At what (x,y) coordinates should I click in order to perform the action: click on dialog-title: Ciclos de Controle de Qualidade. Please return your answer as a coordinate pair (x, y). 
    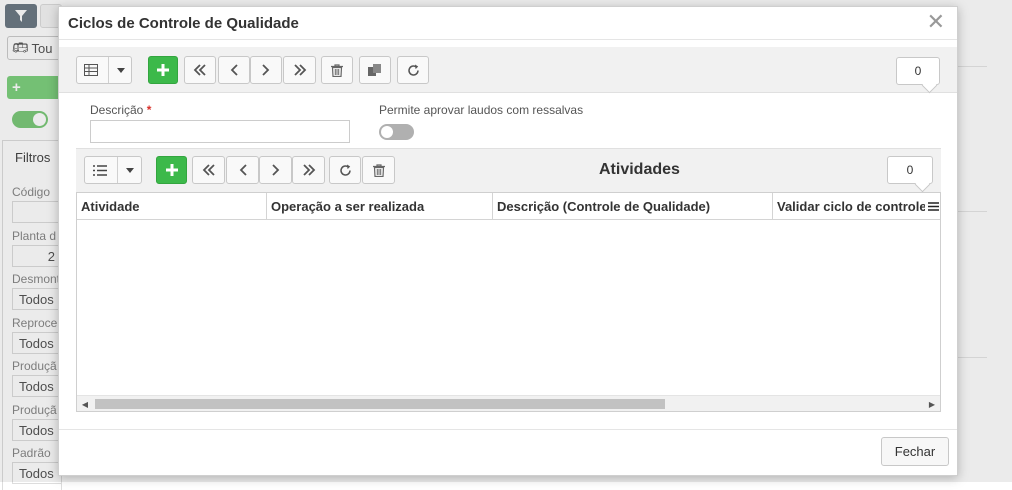
    Looking at the image, I should click on (183, 23).